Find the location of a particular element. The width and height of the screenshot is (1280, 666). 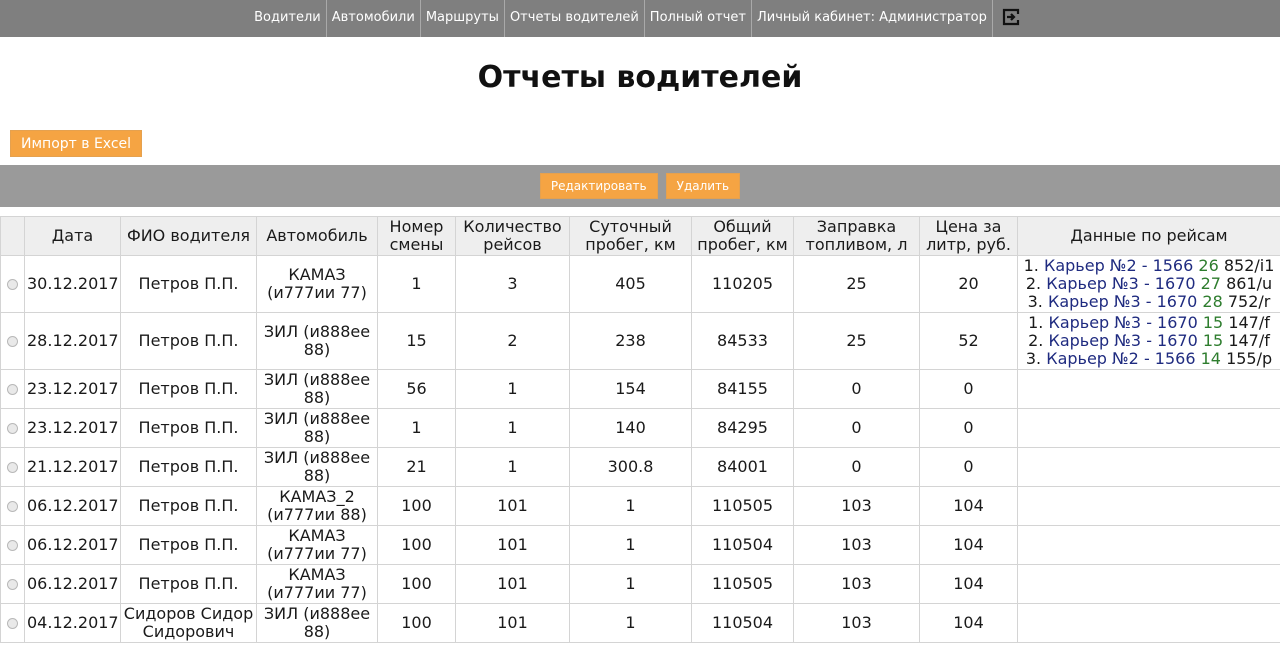

header-car: Автомобиль is located at coordinates (317, 236).